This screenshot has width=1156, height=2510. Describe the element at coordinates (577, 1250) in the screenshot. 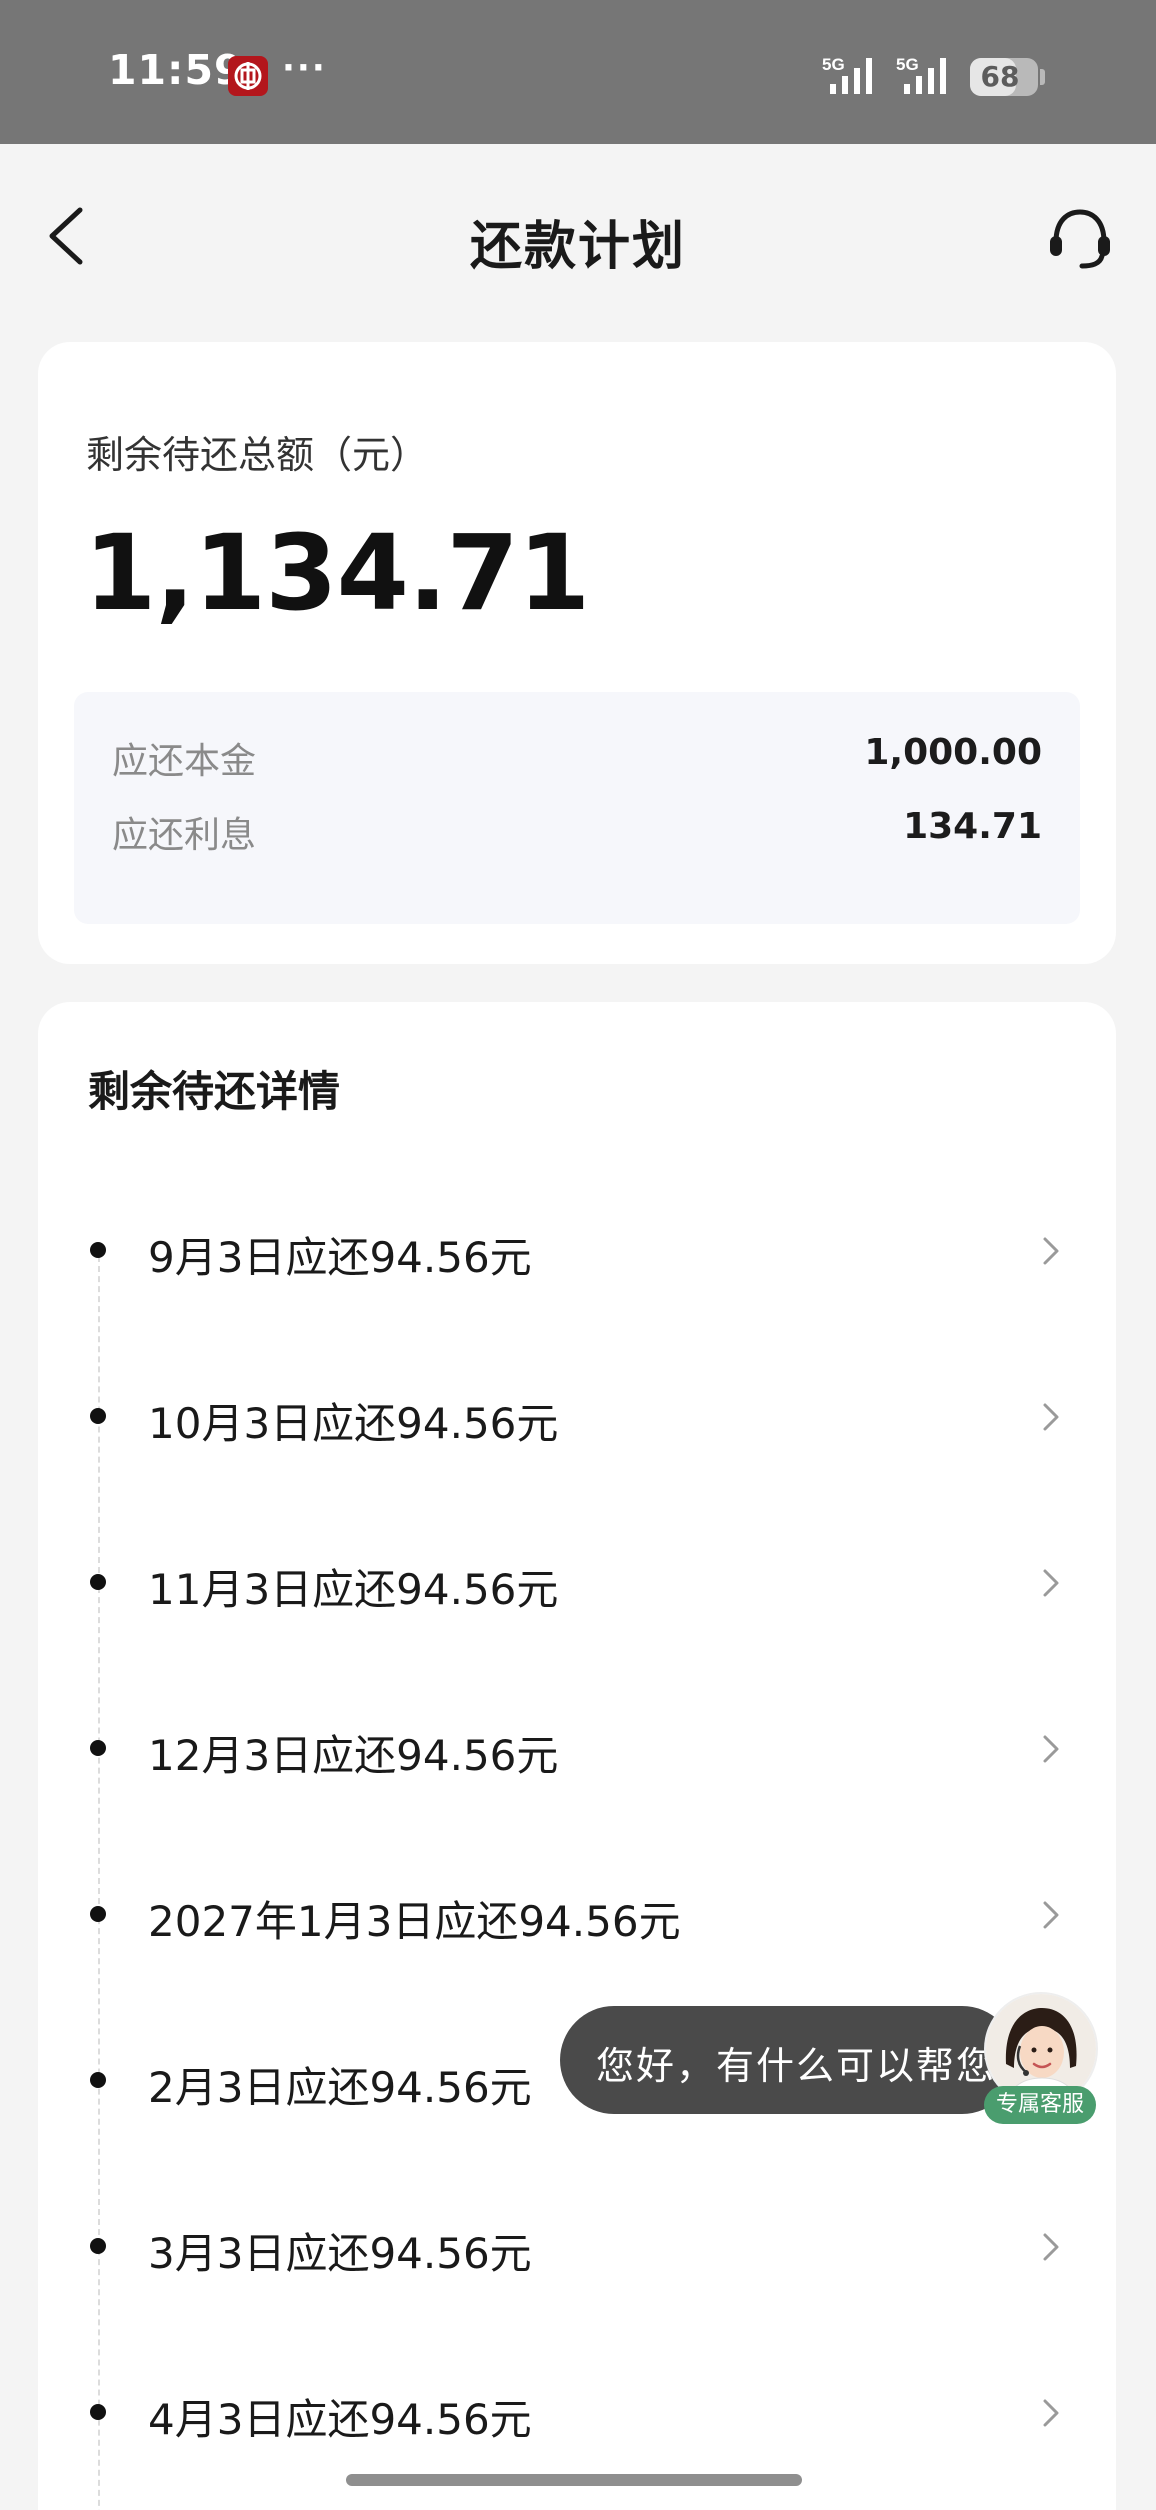

I see `schedule-item: 9月3日应还94.56元` at that location.